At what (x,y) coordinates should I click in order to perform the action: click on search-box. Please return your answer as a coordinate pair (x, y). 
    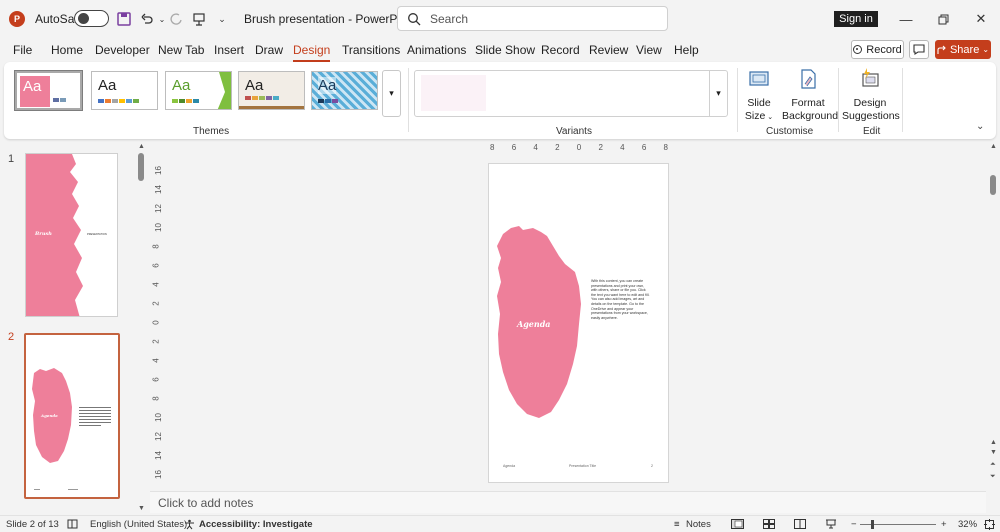
    Looking at the image, I should click on (532, 18).